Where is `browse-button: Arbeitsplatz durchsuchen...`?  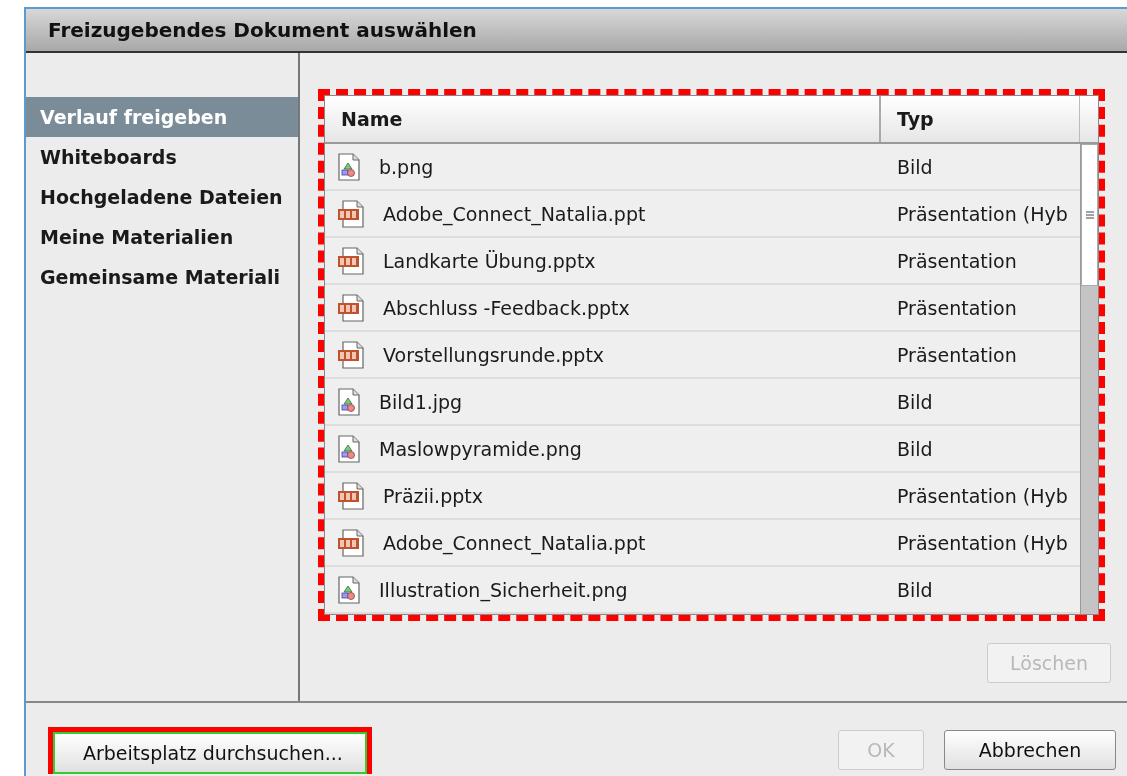
browse-button: Arbeitsplatz durchsuchen... is located at coordinates (210, 753).